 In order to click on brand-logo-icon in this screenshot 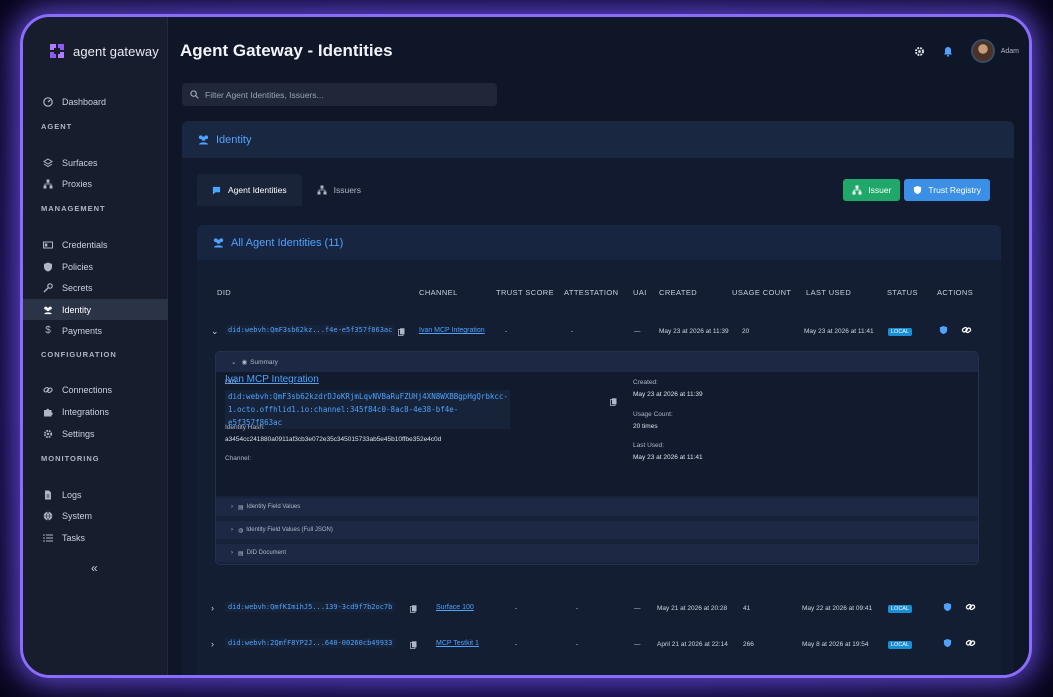, I will do `click(57, 51)`.